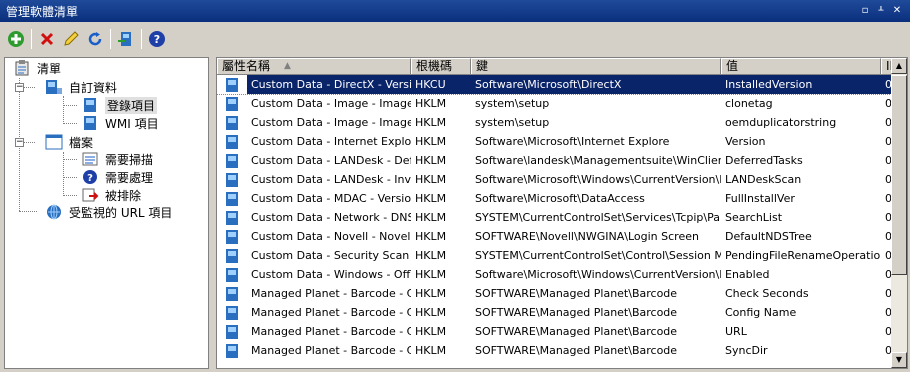 This screenshot has width=910, height=372. I want to click on wmi-icon, so click(90, 123).